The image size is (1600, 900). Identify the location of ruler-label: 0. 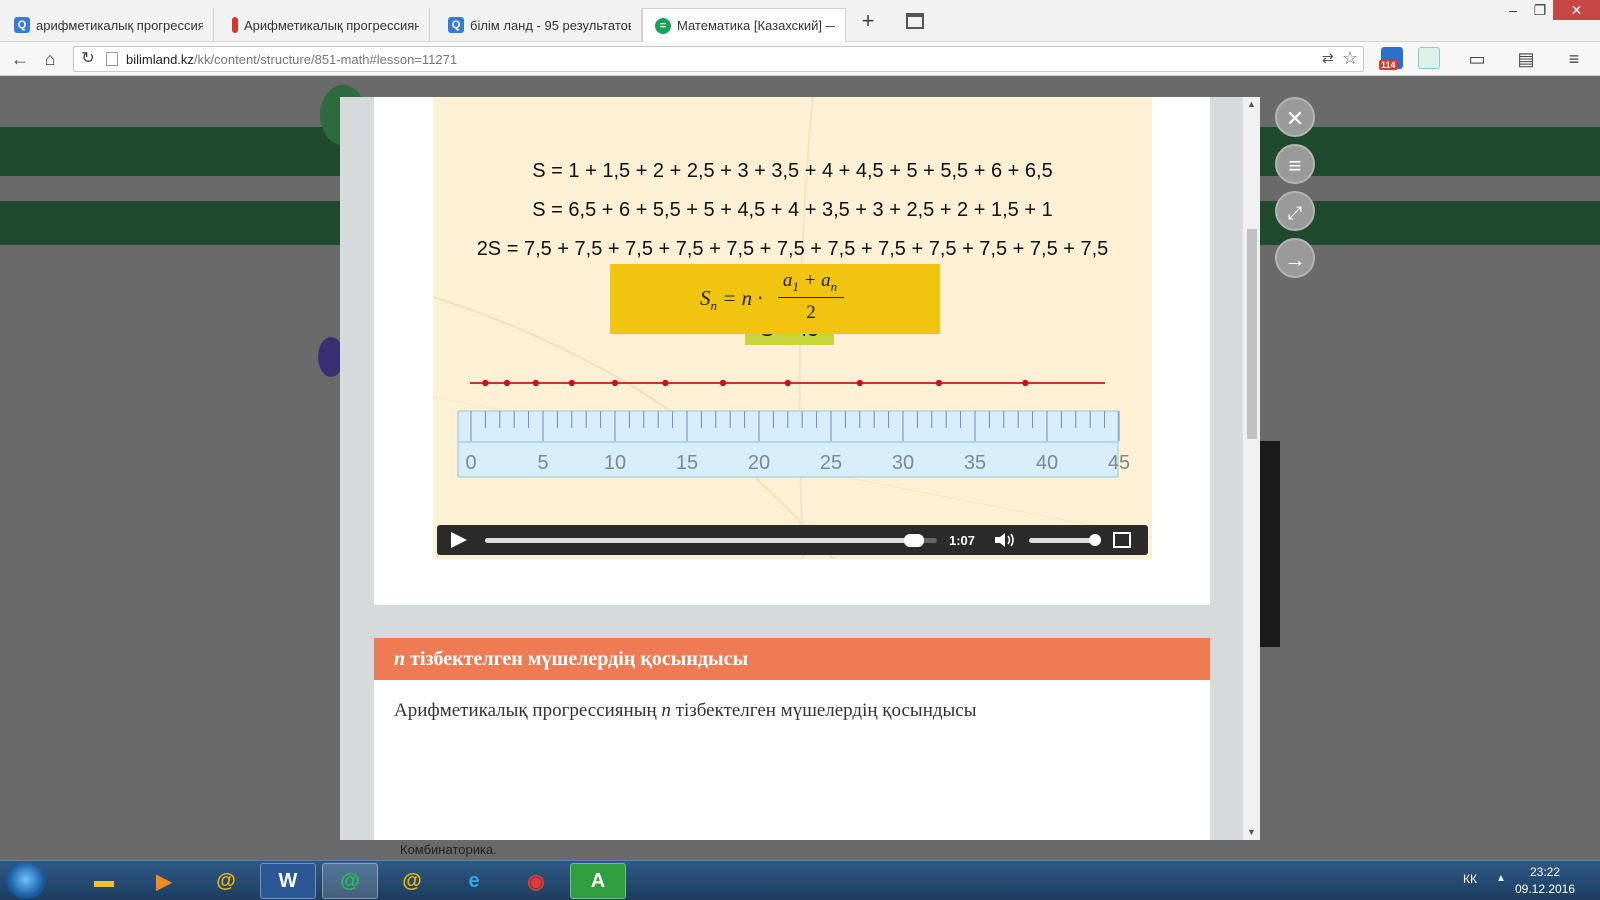
(470, 463).